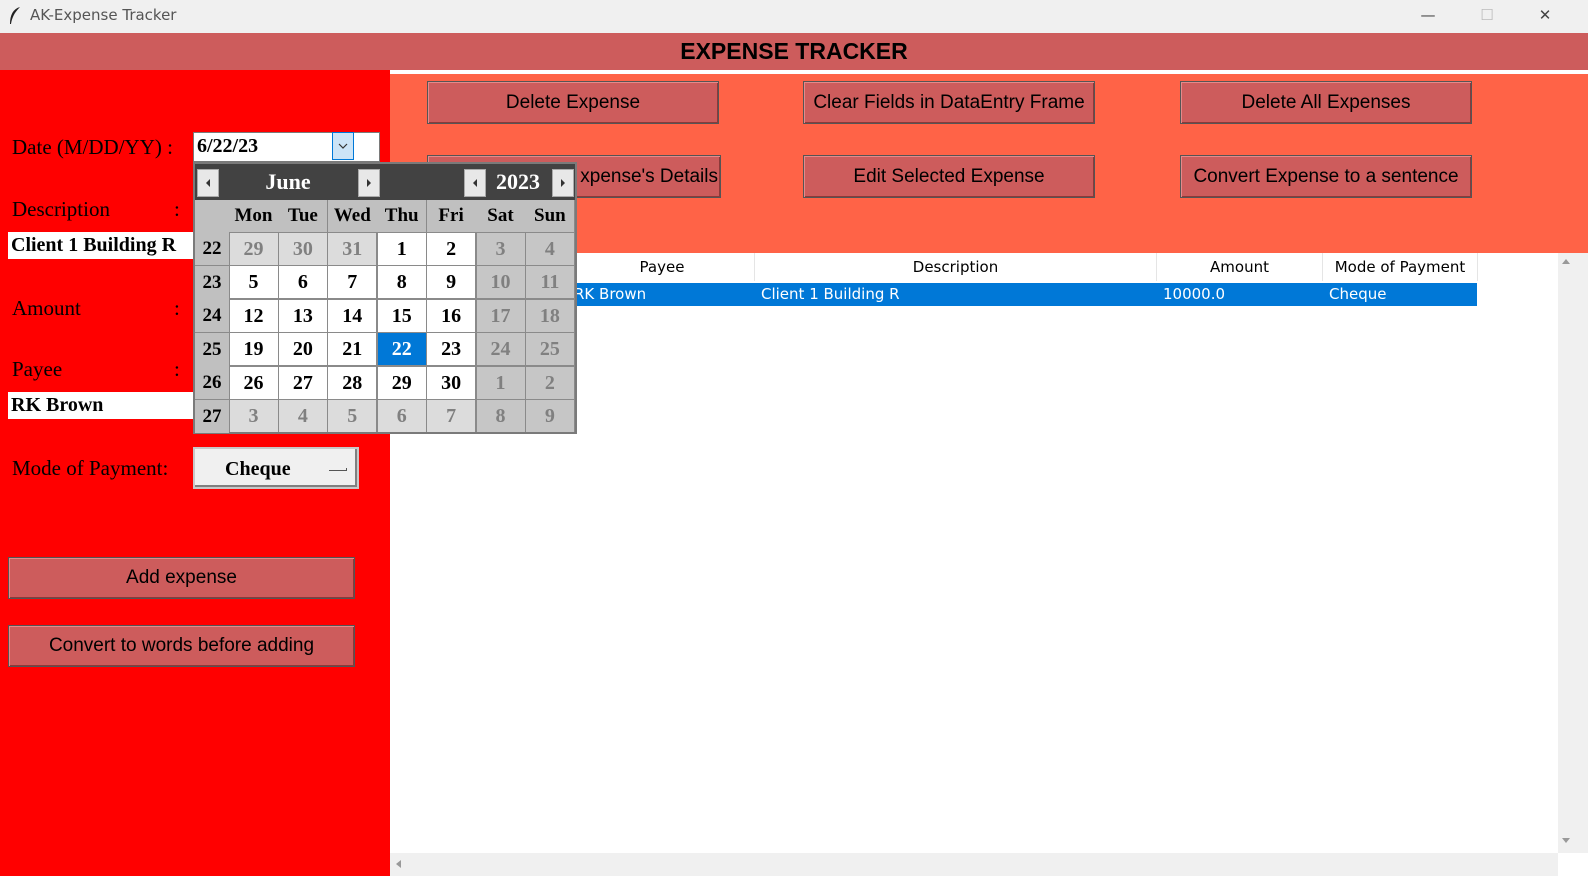  I want to click on calendar-day: 13, so click(302, 315).